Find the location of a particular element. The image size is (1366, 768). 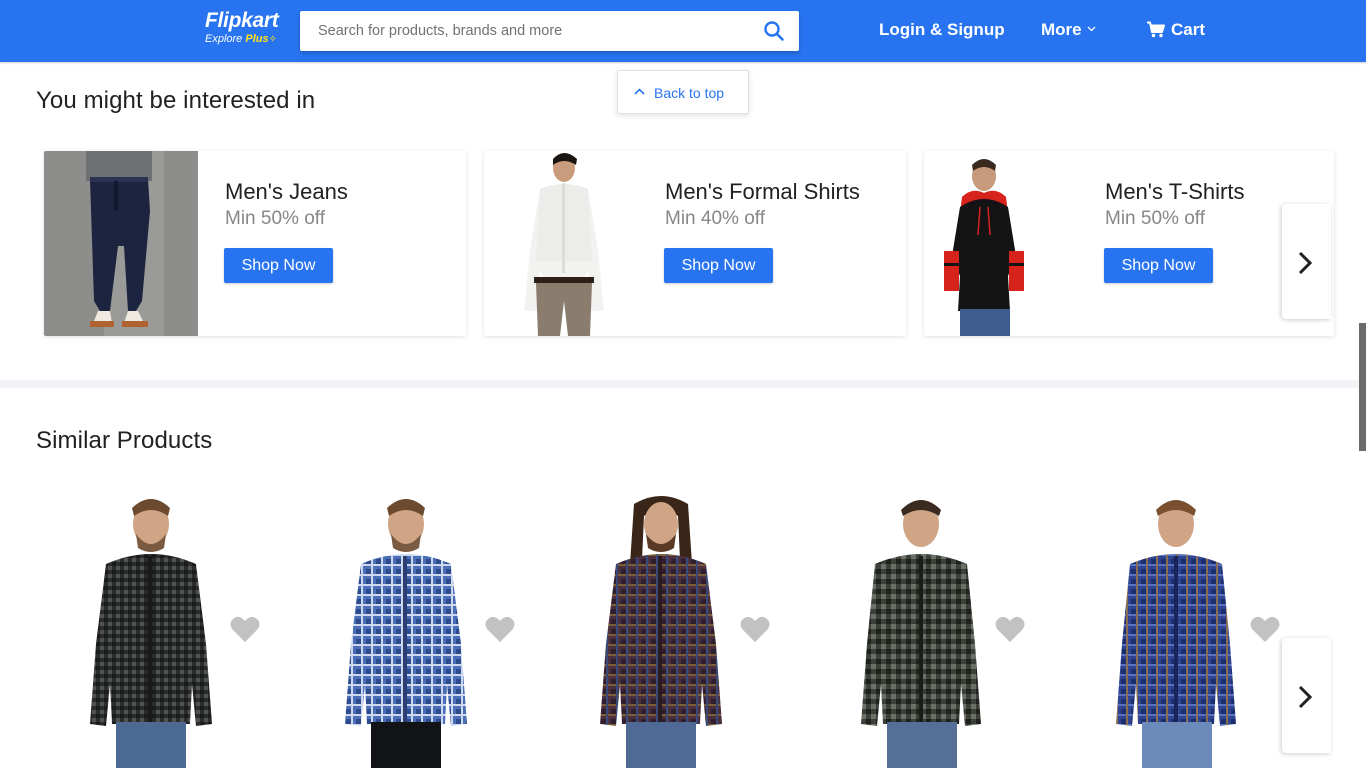

carousel-next-button is located at coordinates (1306, 261).